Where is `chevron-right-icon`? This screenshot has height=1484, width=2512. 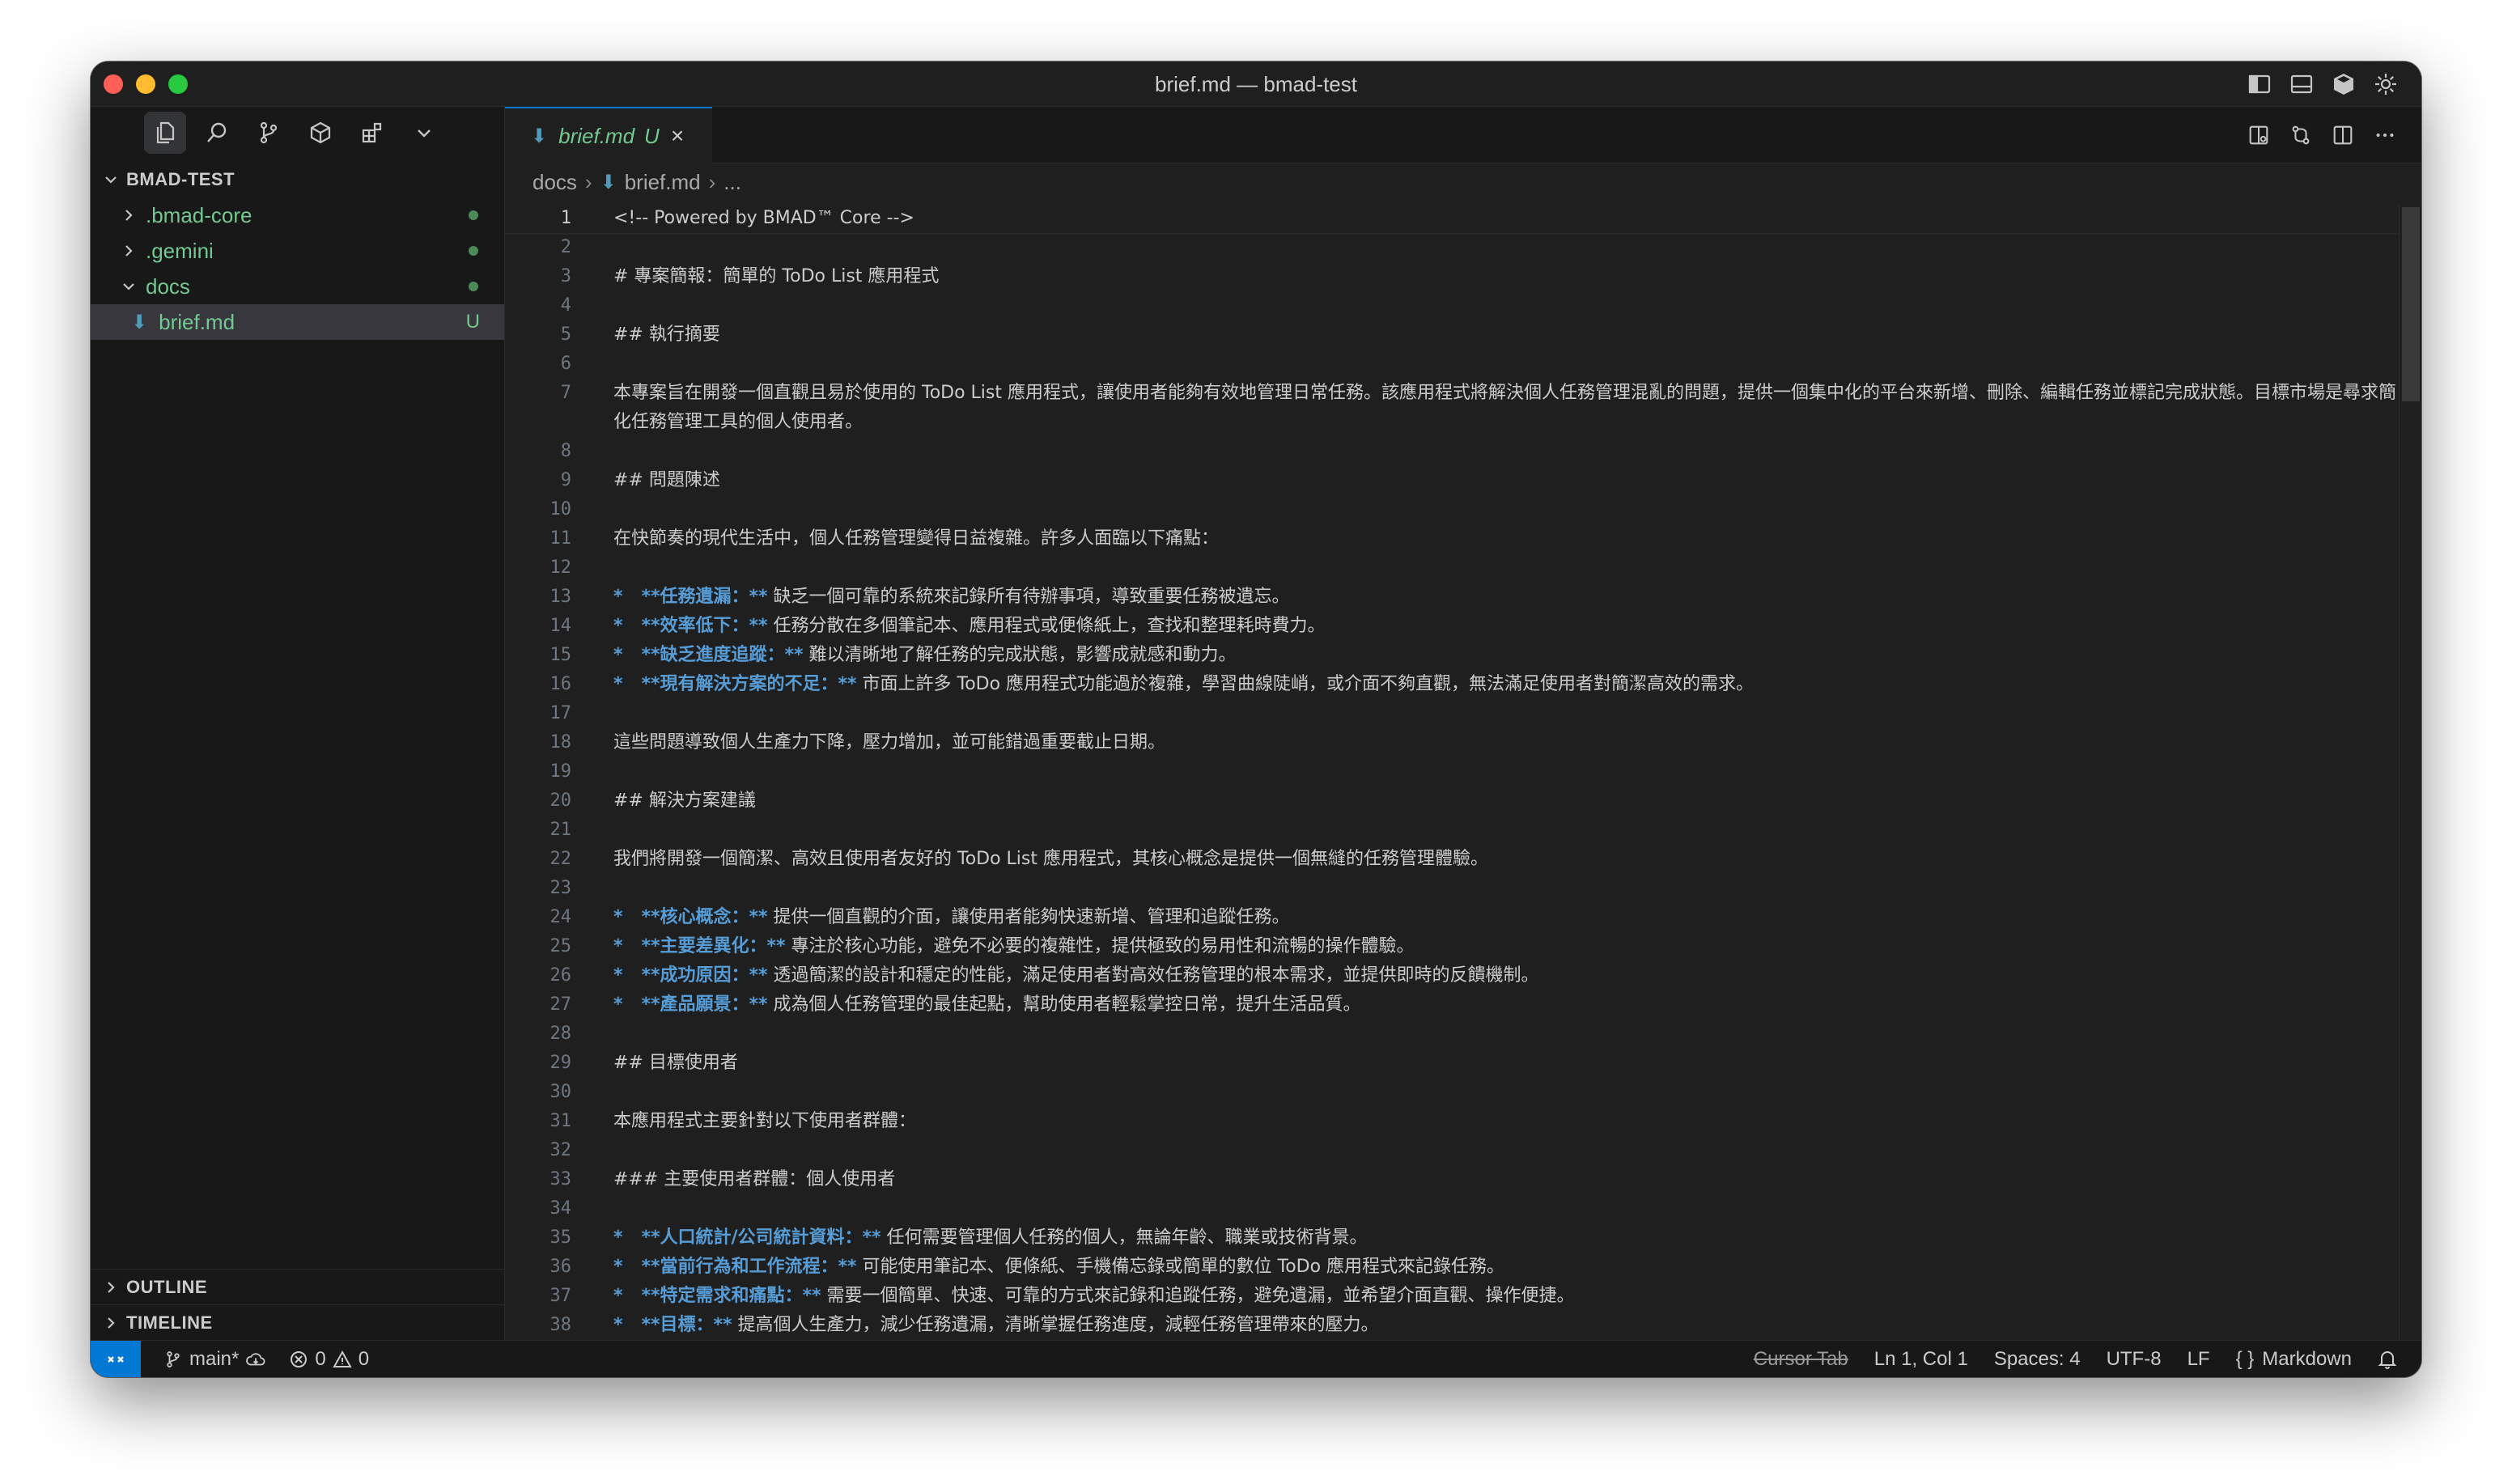
chevron-right-icon is located at coordinates (129, 216).